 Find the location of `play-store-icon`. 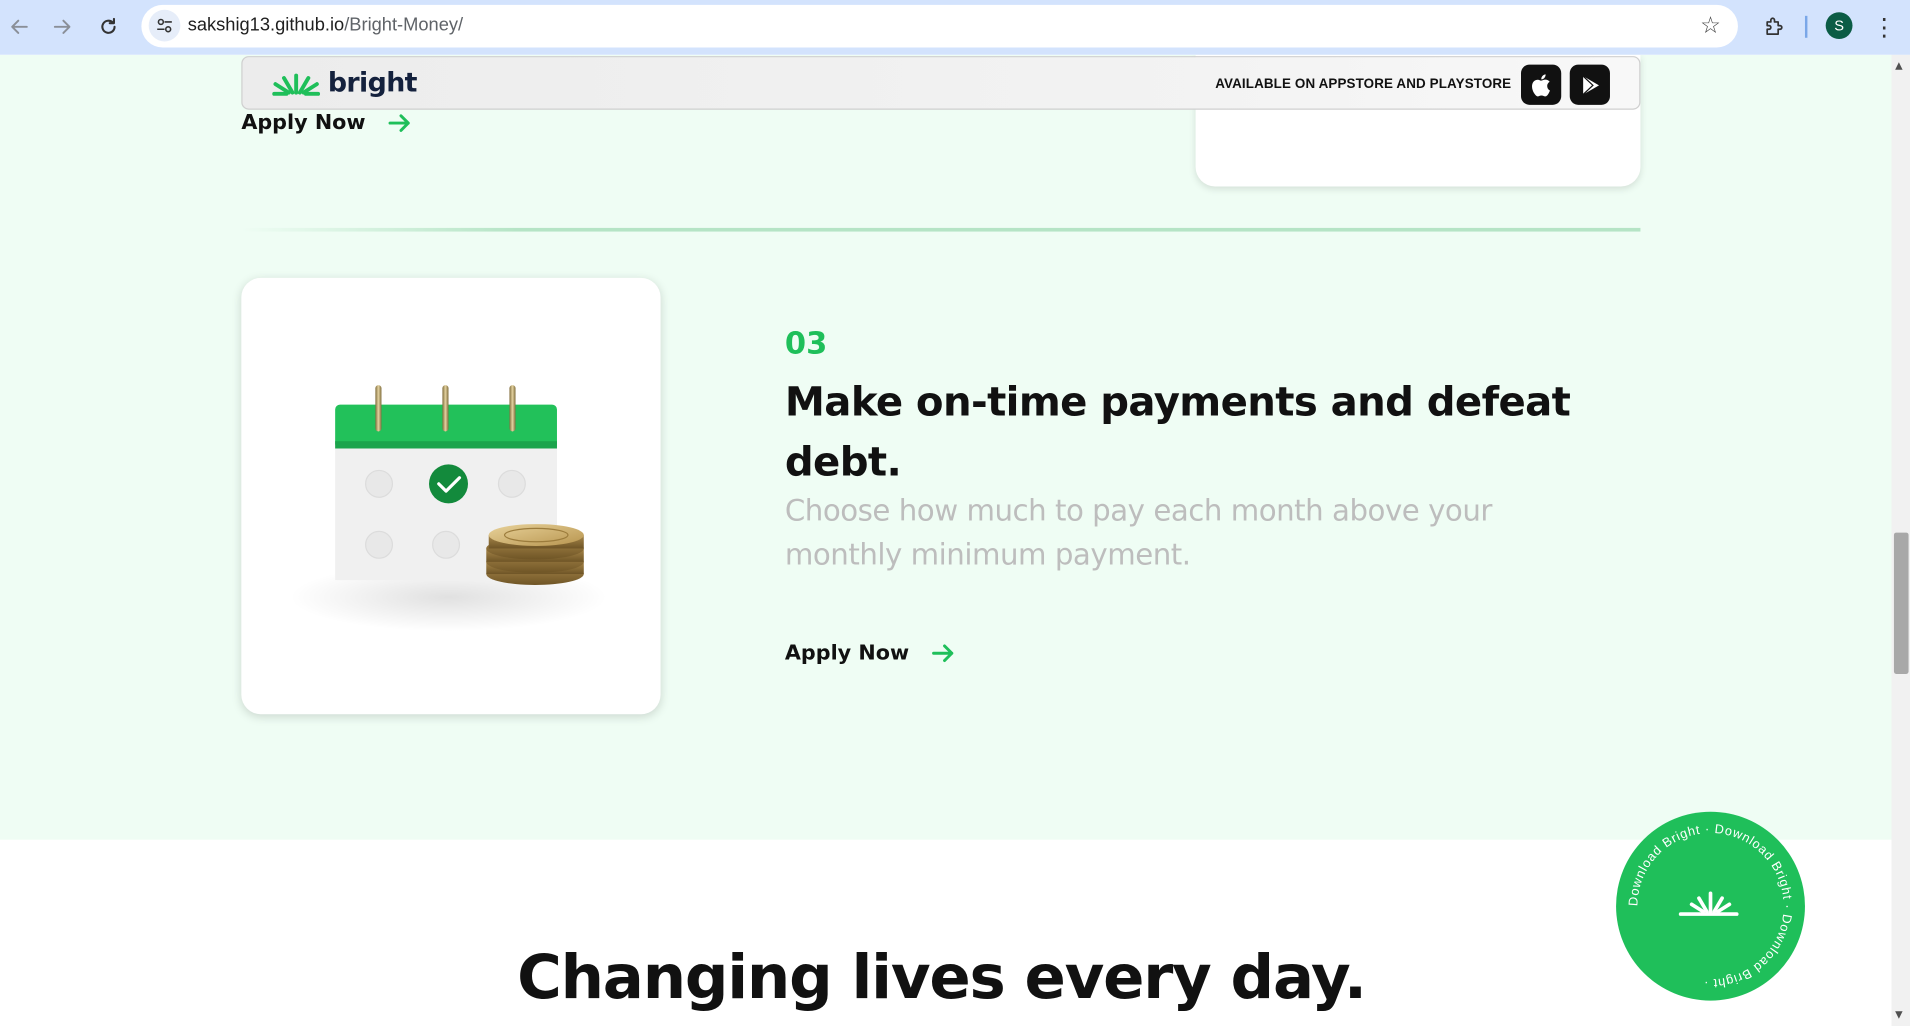

play-store-icon is located at coordinates (1590, 85).